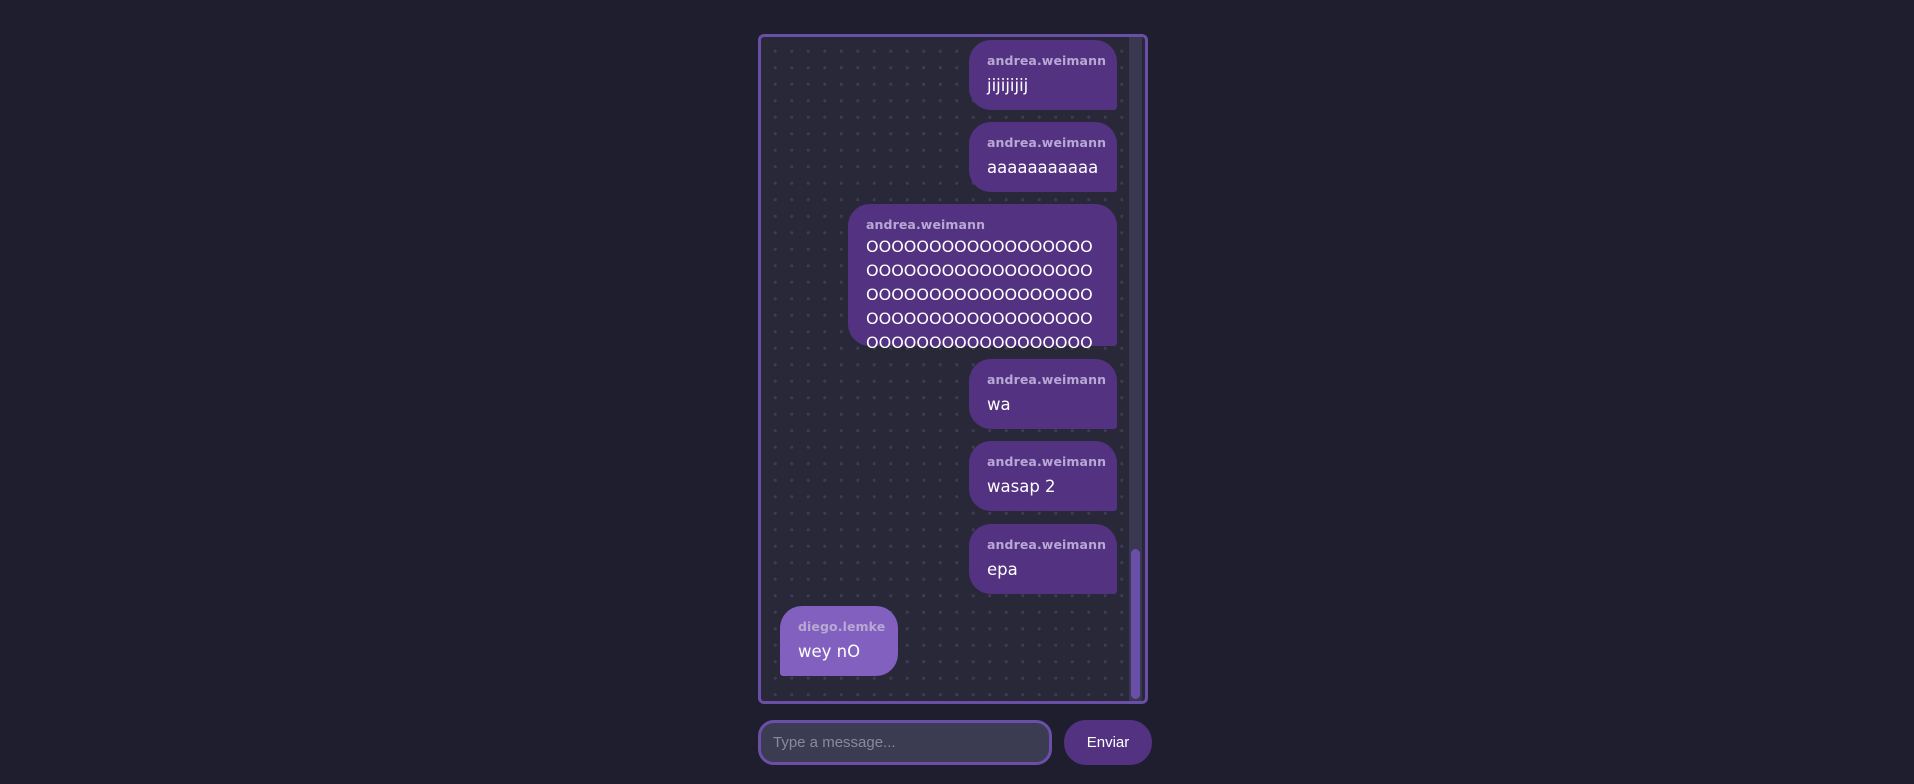 The image size is (1914, 784). Describe the element at coordinates (1021, 486) in the screenshot. I see `message-text: wasap 2` at that location.